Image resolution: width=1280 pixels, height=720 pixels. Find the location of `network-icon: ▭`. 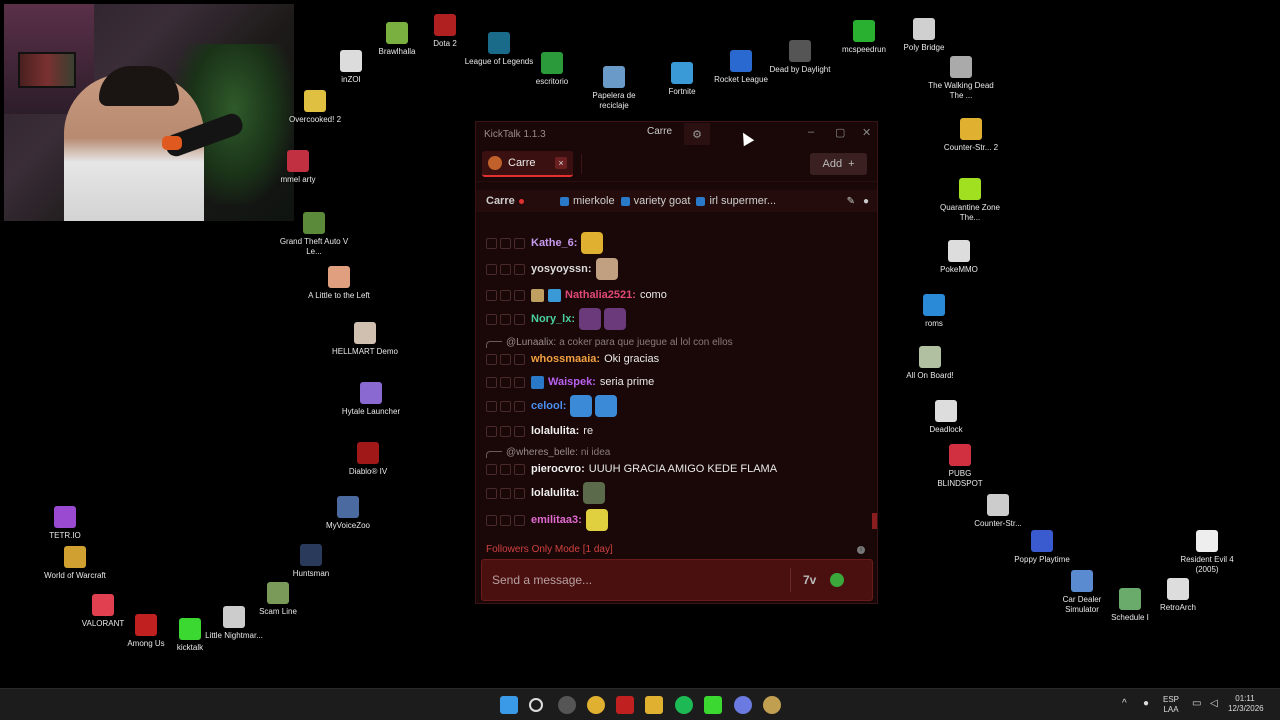

network-icon: ▭ is located at coordinates (1196, 704).